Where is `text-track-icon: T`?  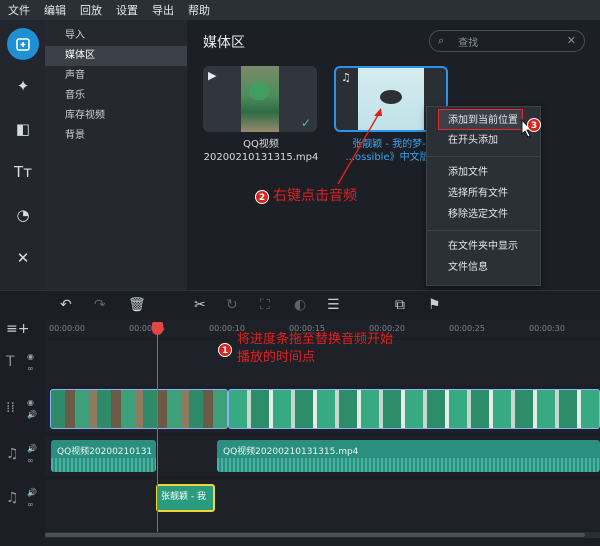 text-track-icon: T is located at coordinates (10, 362).